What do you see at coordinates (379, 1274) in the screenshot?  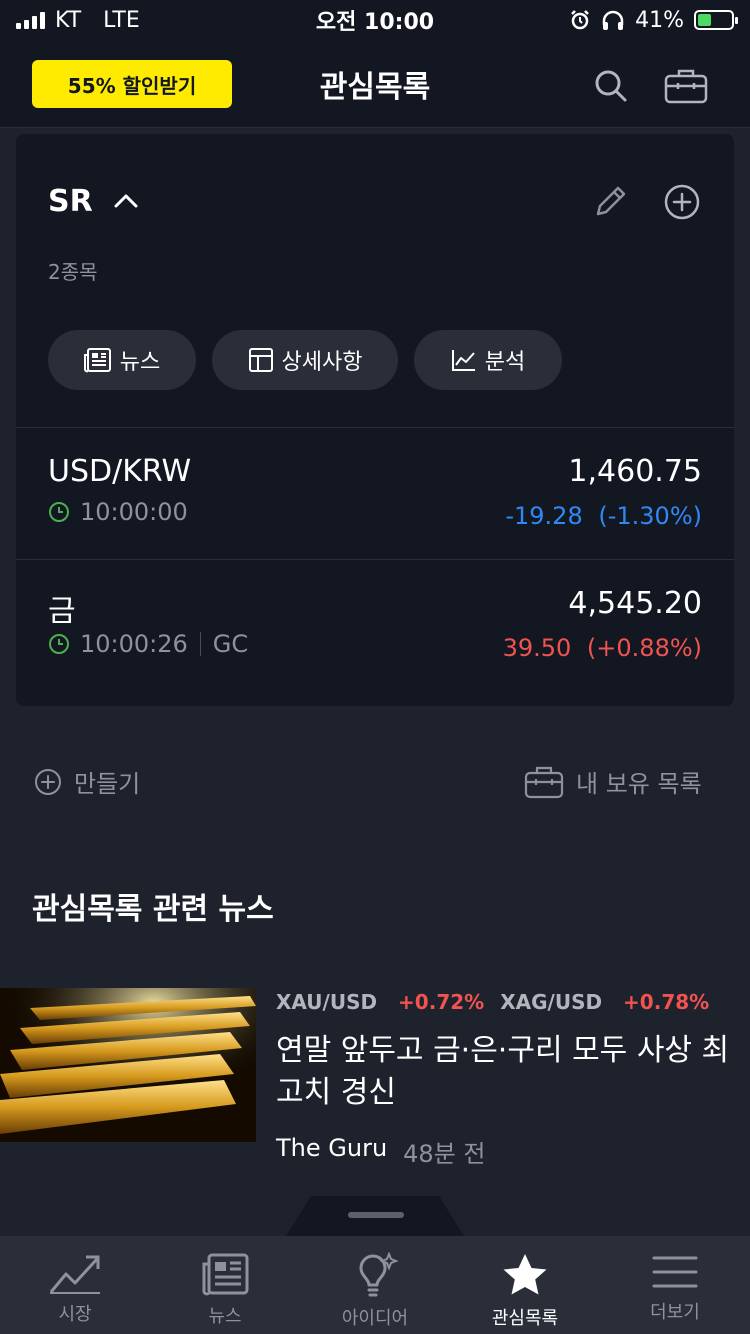 I see `lightbulb-icon` at bounding box center [379, 1274].